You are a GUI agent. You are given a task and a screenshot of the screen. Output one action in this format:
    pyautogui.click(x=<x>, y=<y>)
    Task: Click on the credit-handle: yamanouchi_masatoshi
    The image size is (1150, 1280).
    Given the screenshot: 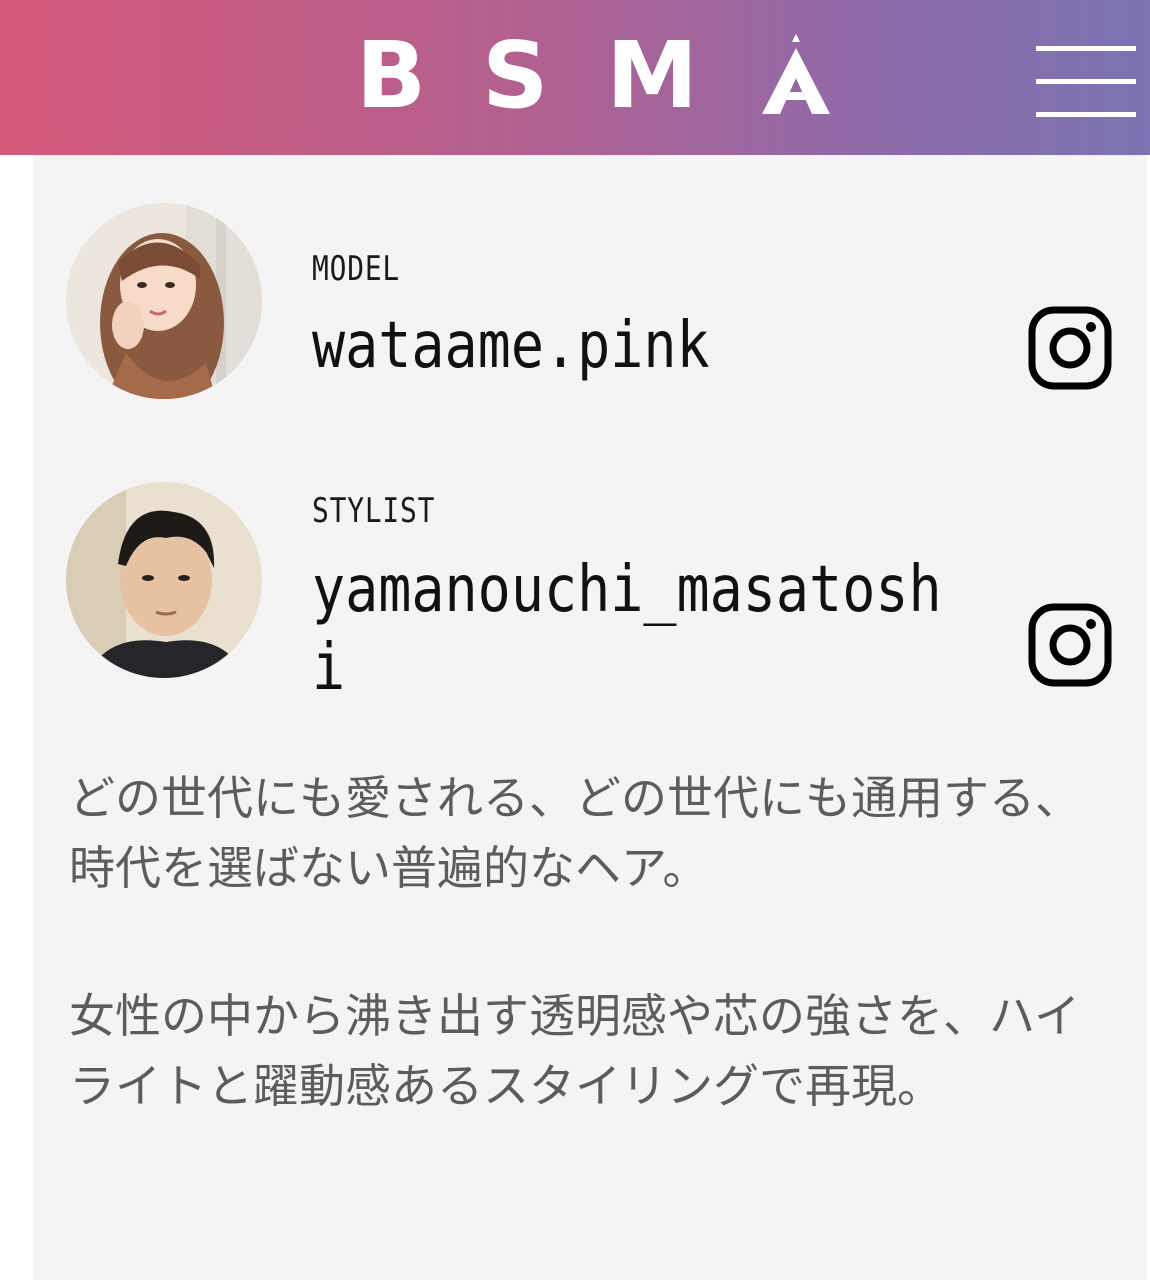 What is the action you would take?
    pyautogui.click(x=639, y=629)
    